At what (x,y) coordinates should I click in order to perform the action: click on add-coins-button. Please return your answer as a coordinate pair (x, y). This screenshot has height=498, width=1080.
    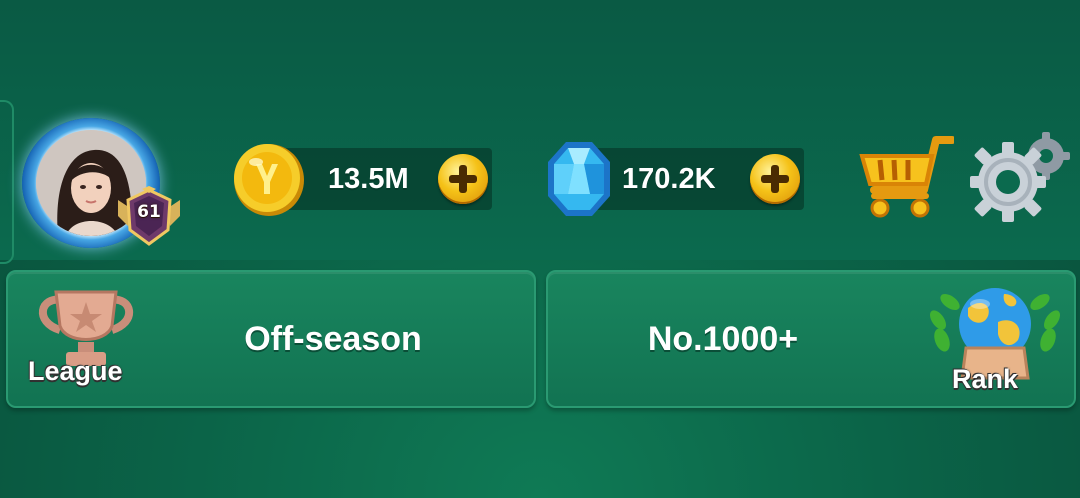
    Looking at the image, I should click on (463, 179).